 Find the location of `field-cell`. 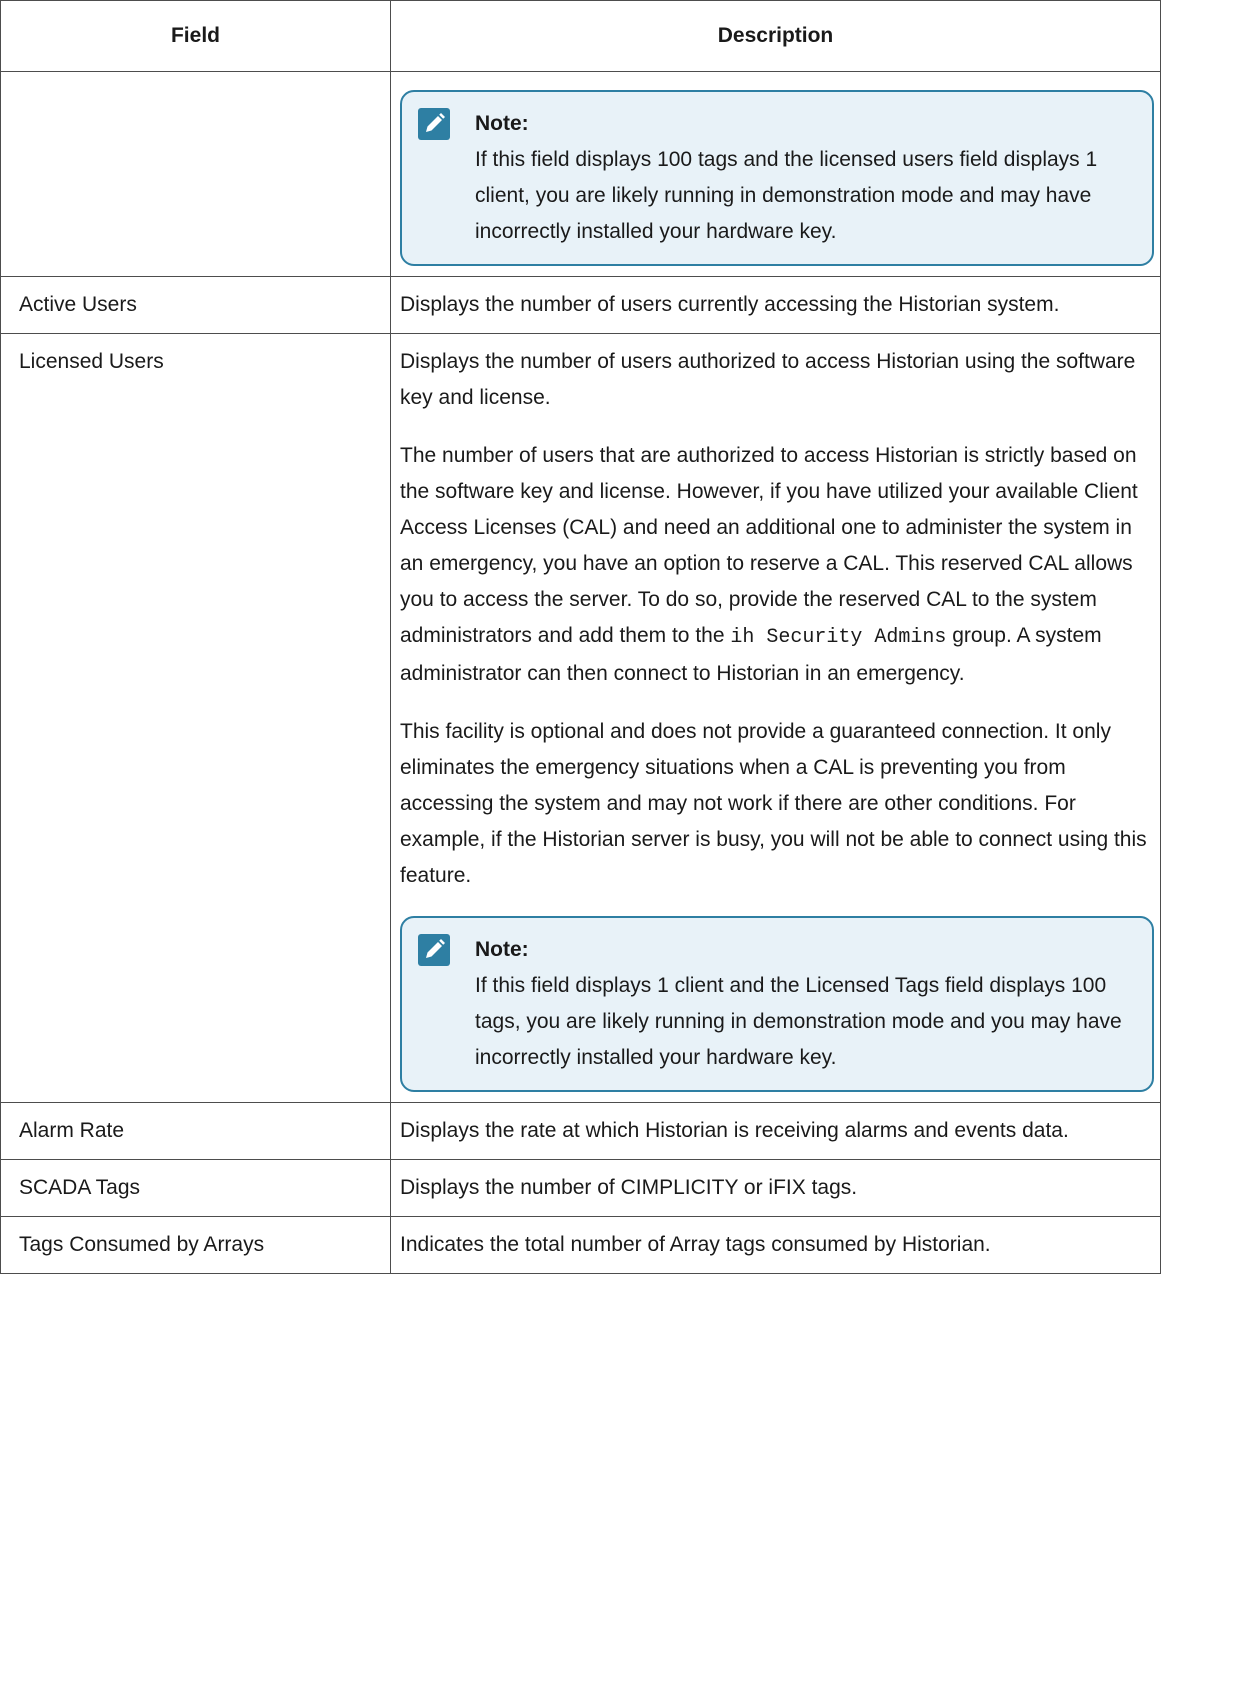

field-cell is located at coordinates (195, 174).